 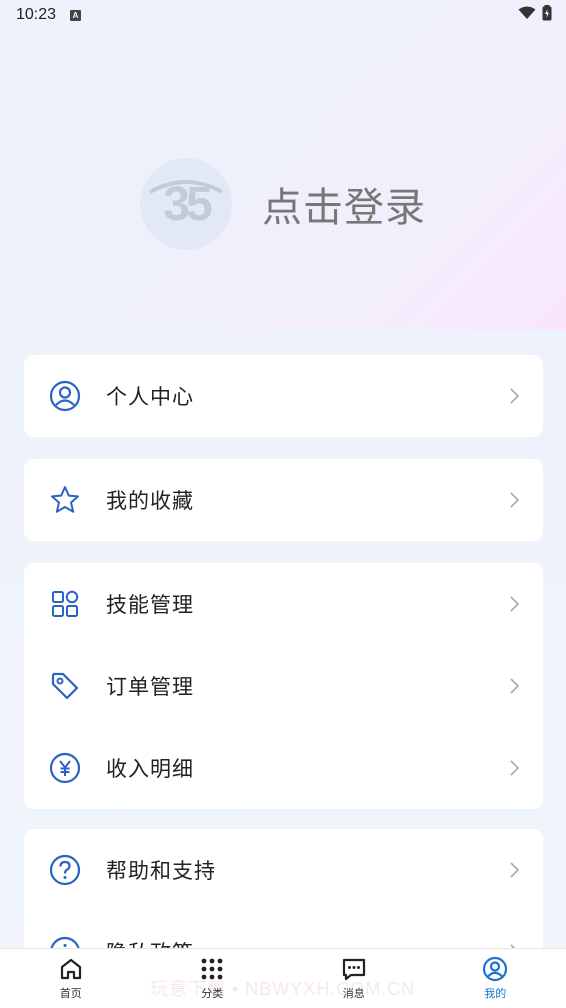 I want to click on star-icon, so click(x=65, y=500).